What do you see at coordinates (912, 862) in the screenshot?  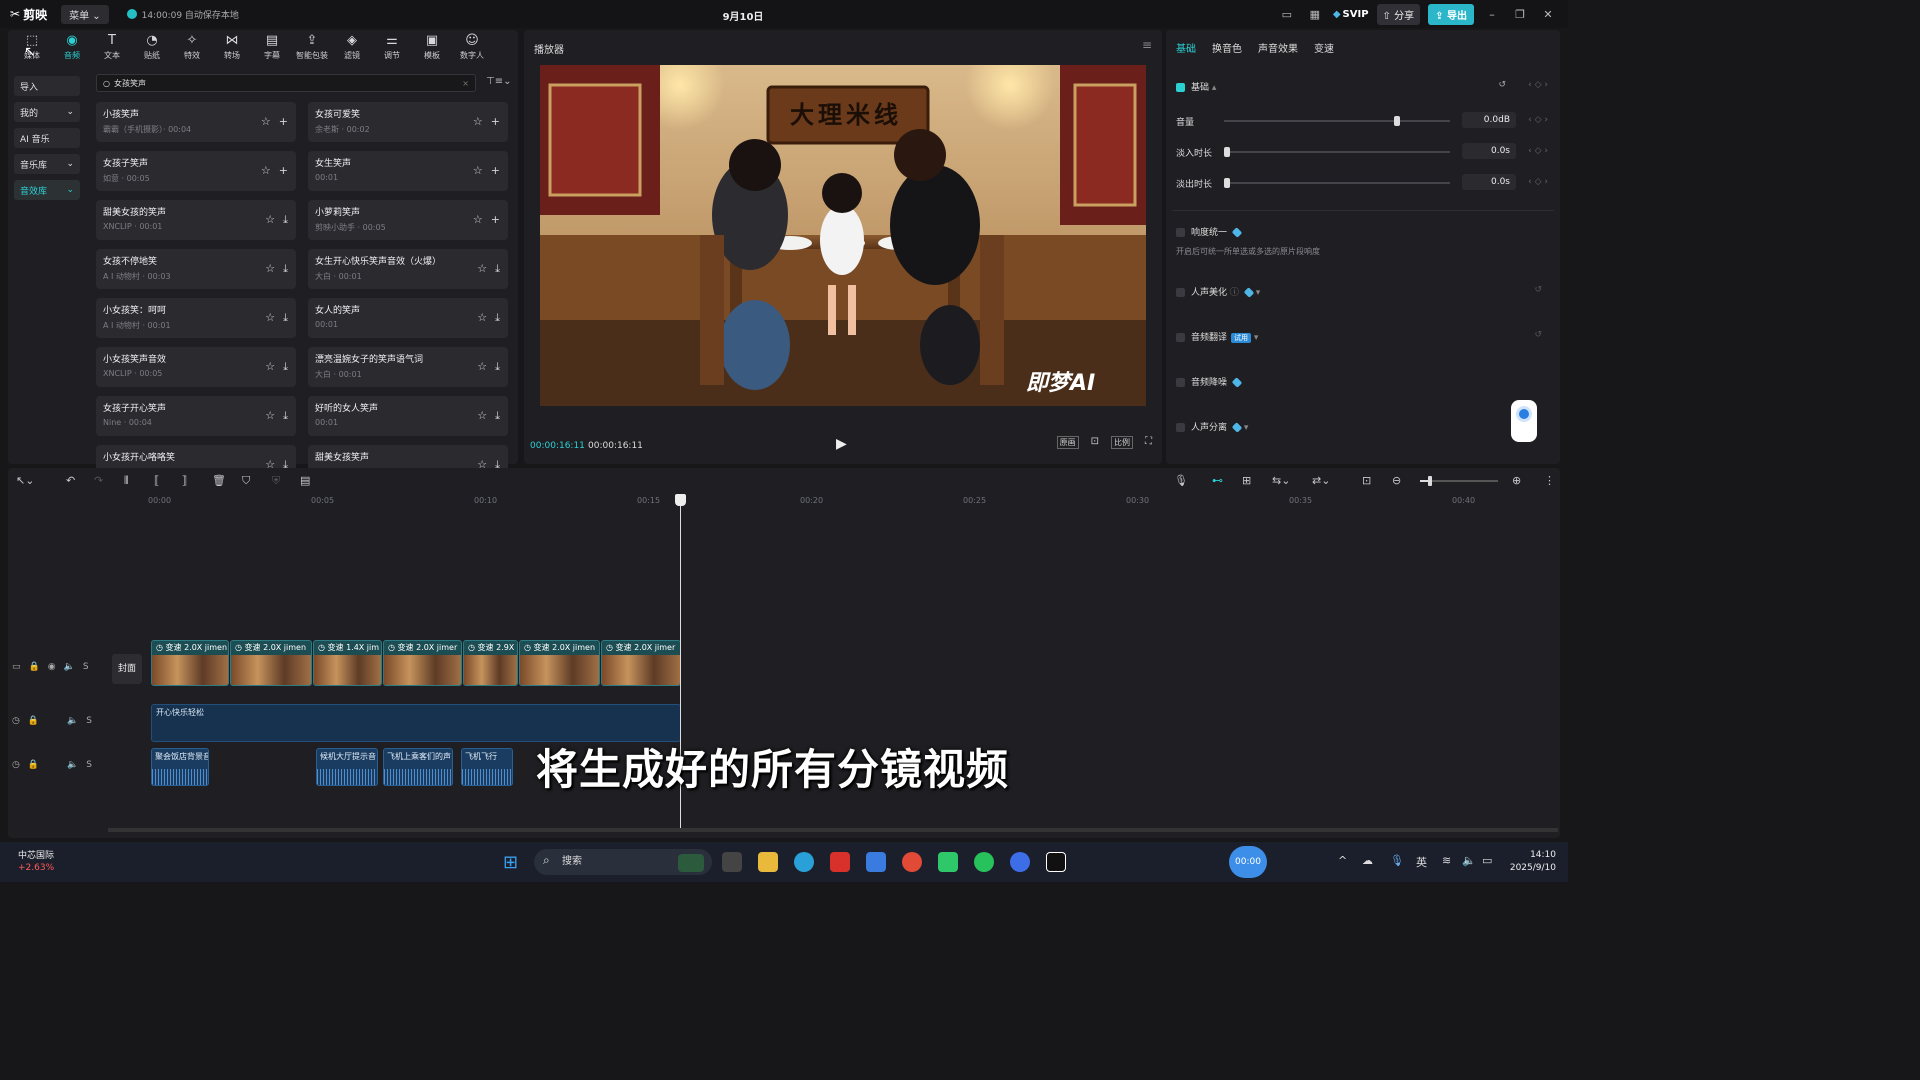 I see `chrome-icon` at bounding box center [912, 862].